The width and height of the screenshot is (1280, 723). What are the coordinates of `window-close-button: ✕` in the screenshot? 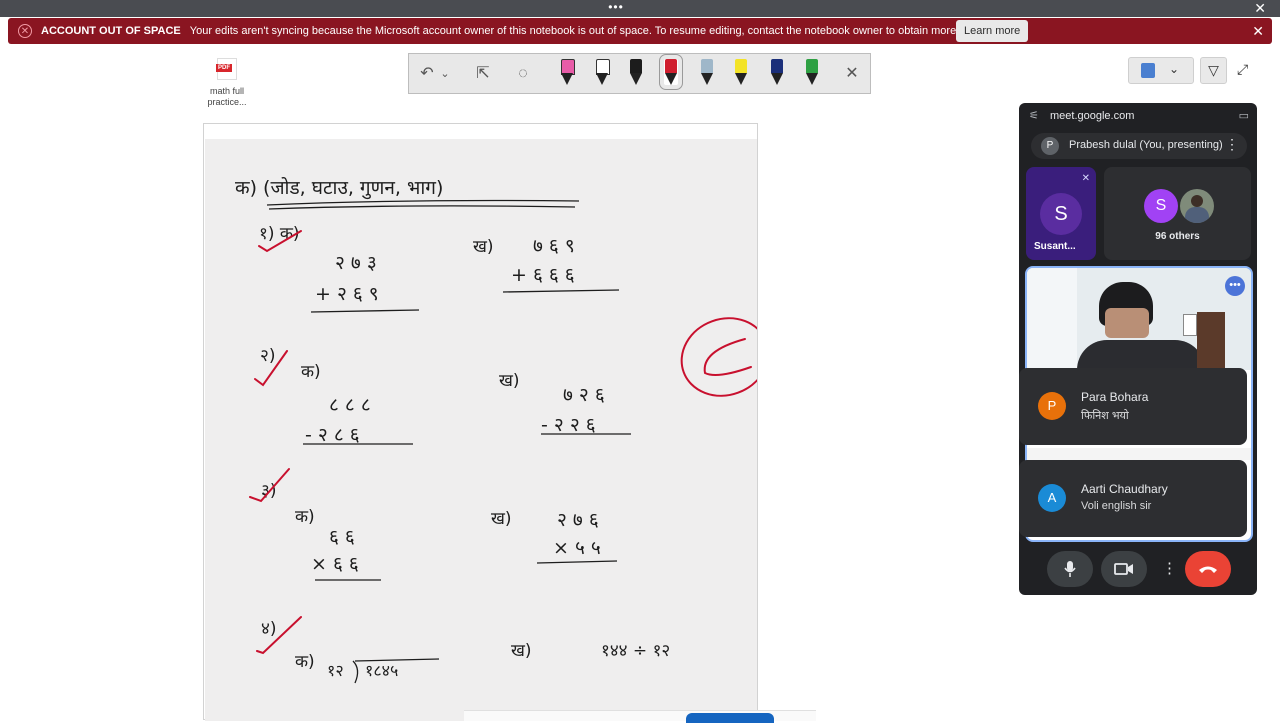 It's located at (1260, 8).